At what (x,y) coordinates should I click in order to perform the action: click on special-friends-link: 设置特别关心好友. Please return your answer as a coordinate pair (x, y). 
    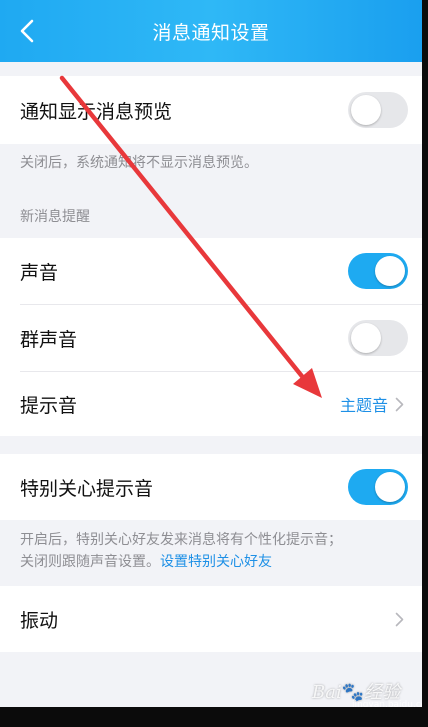
    Looking at the image, I should click on (216, 562).